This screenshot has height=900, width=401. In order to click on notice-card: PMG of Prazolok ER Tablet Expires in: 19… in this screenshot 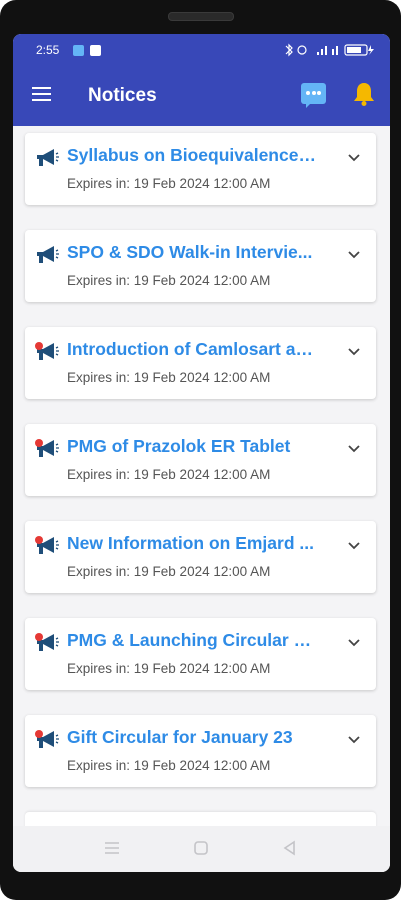, I will do `click(200, 460)`.